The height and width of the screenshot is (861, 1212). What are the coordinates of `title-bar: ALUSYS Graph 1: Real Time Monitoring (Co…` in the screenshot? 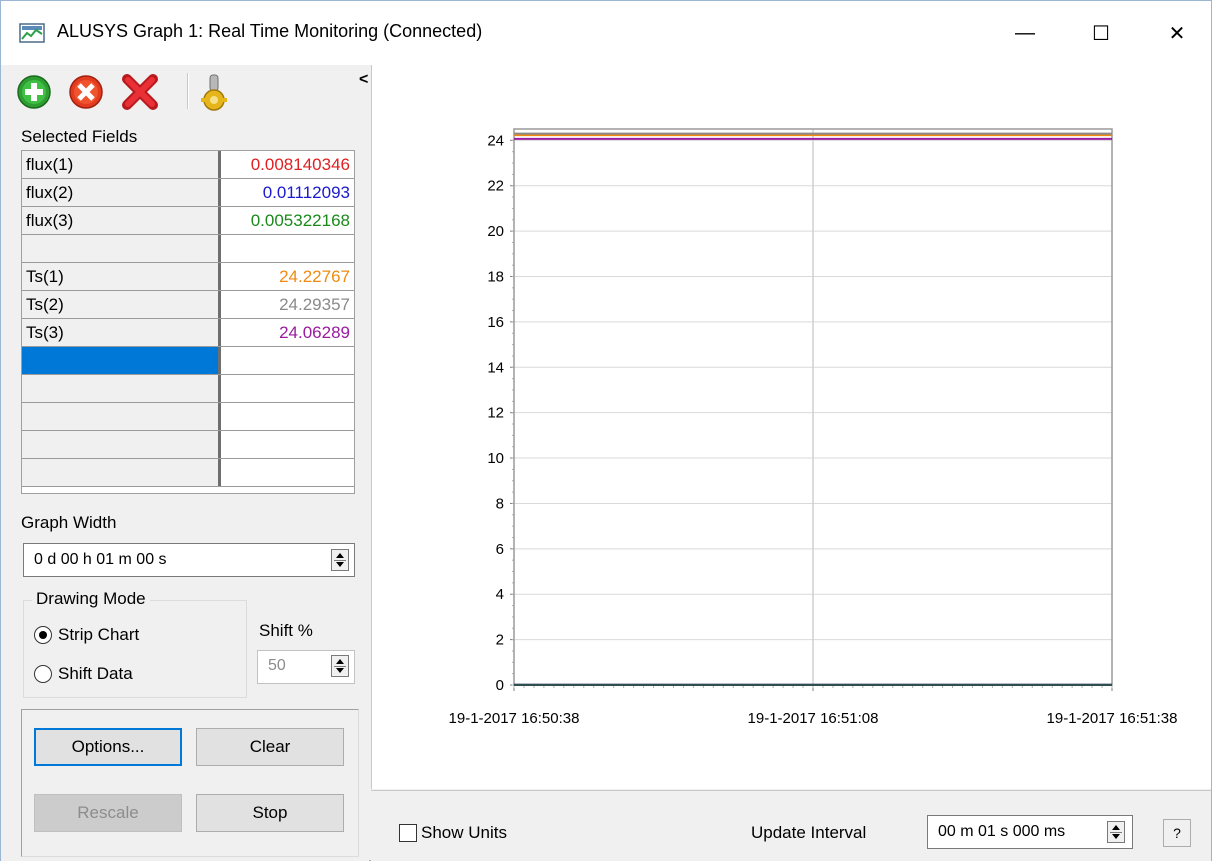 It's located at (606, 33).